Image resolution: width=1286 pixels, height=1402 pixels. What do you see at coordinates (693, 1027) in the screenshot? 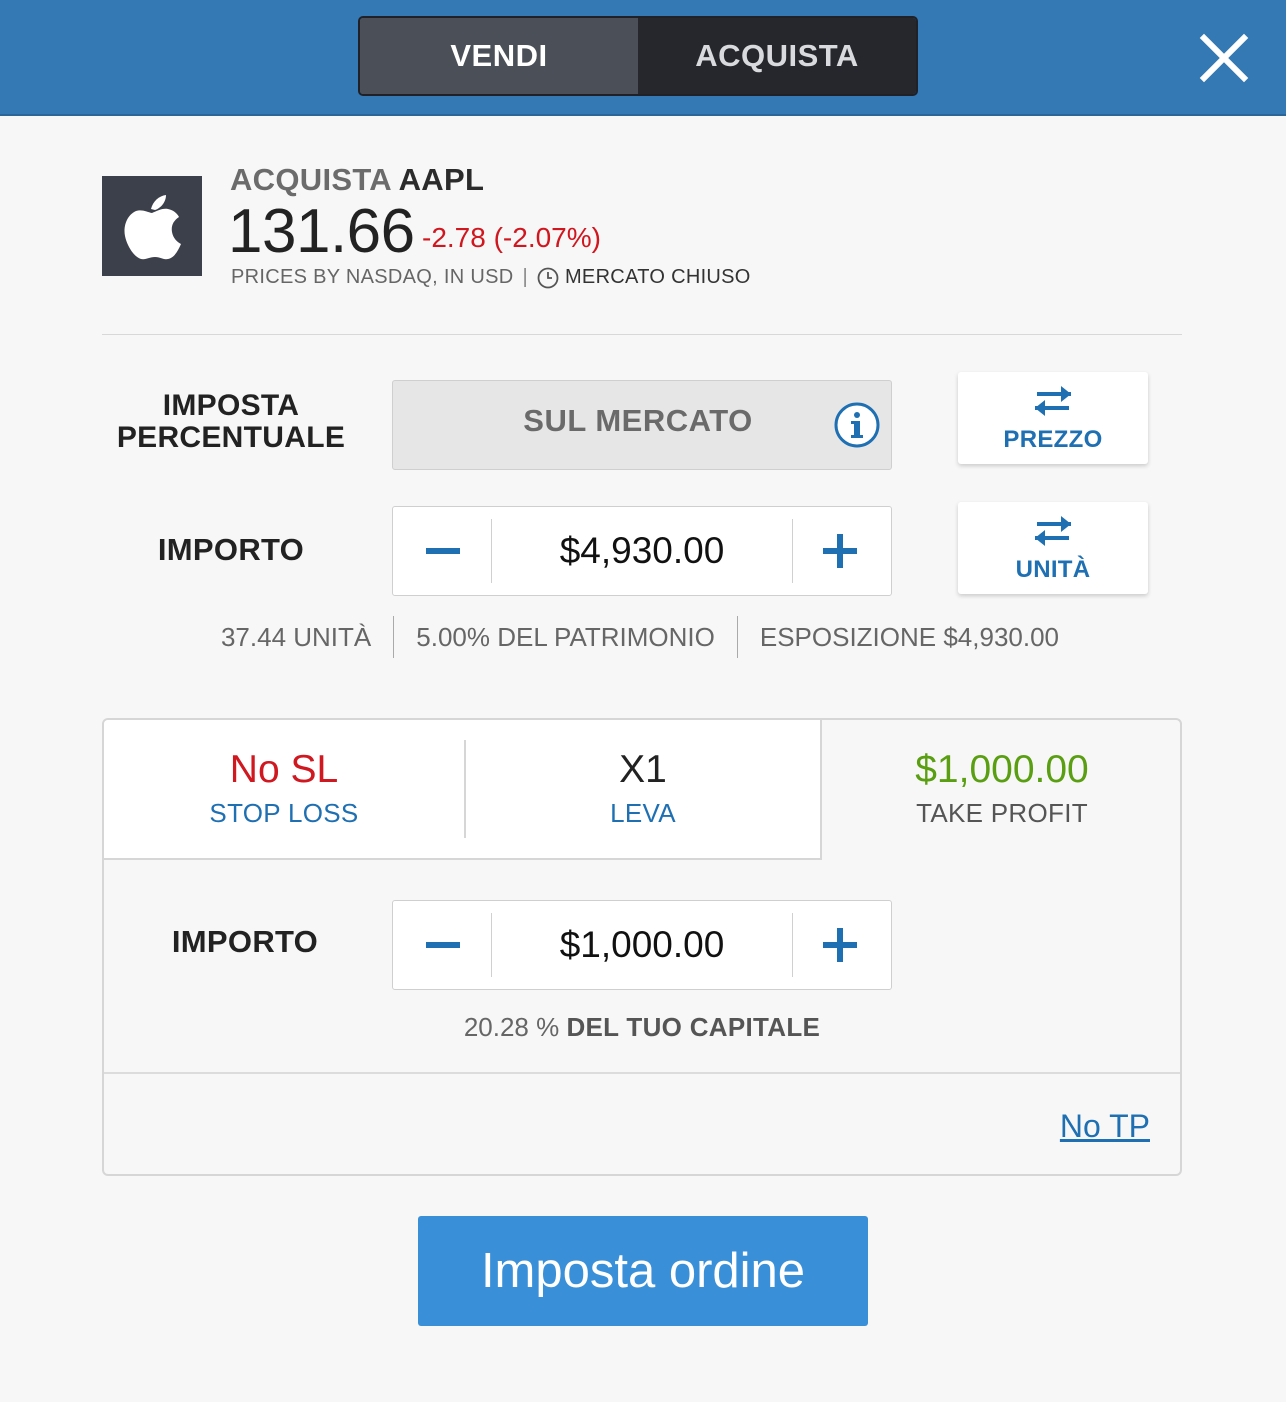
I see `capital-text: DEL TUO CAPITALE` at bounding box center [693, 1027].